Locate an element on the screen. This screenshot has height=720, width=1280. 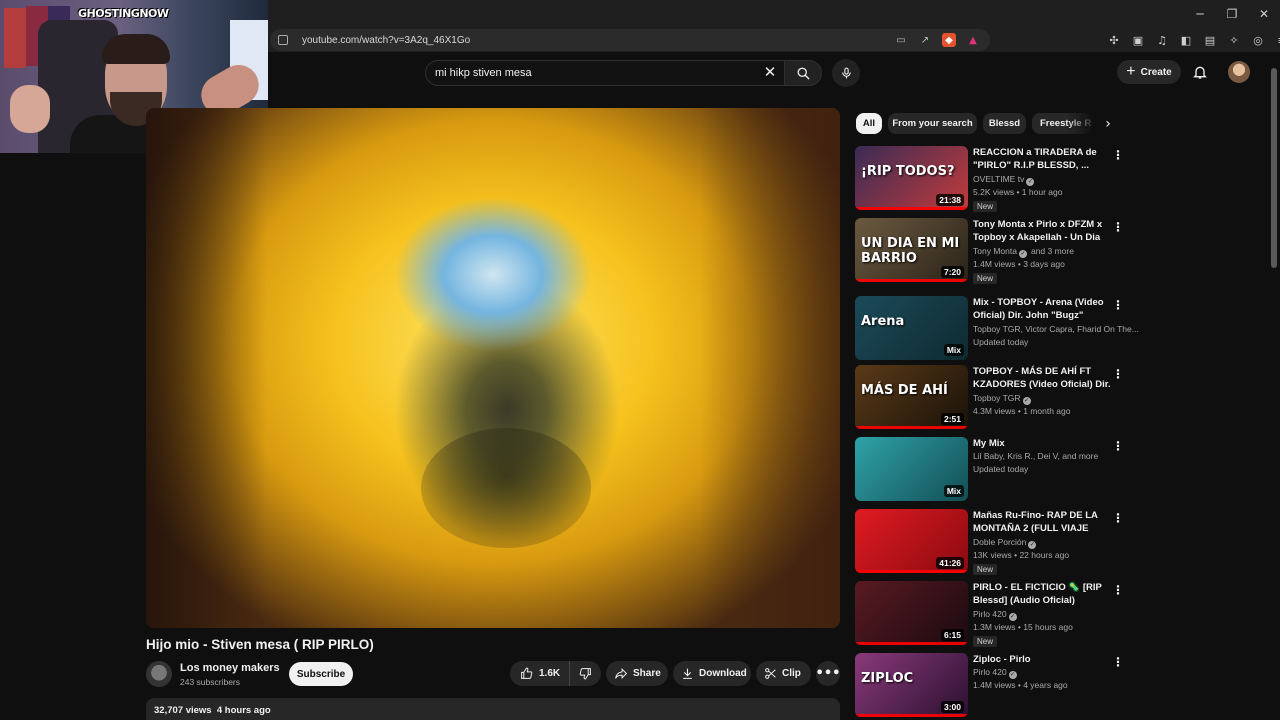
recommendation-title: Ziploc - Pirlo is located at coordinates (1042, 659).